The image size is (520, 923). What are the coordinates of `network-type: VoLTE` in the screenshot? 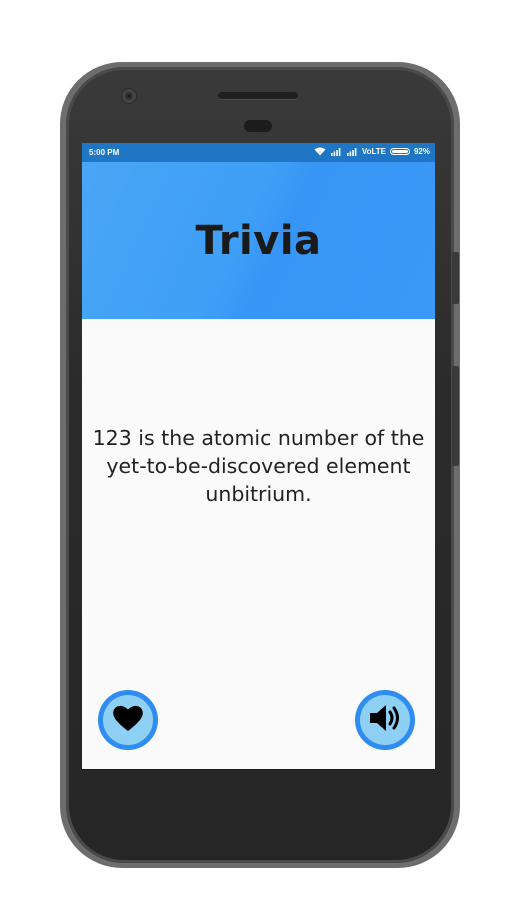 It's located at (373, 151).